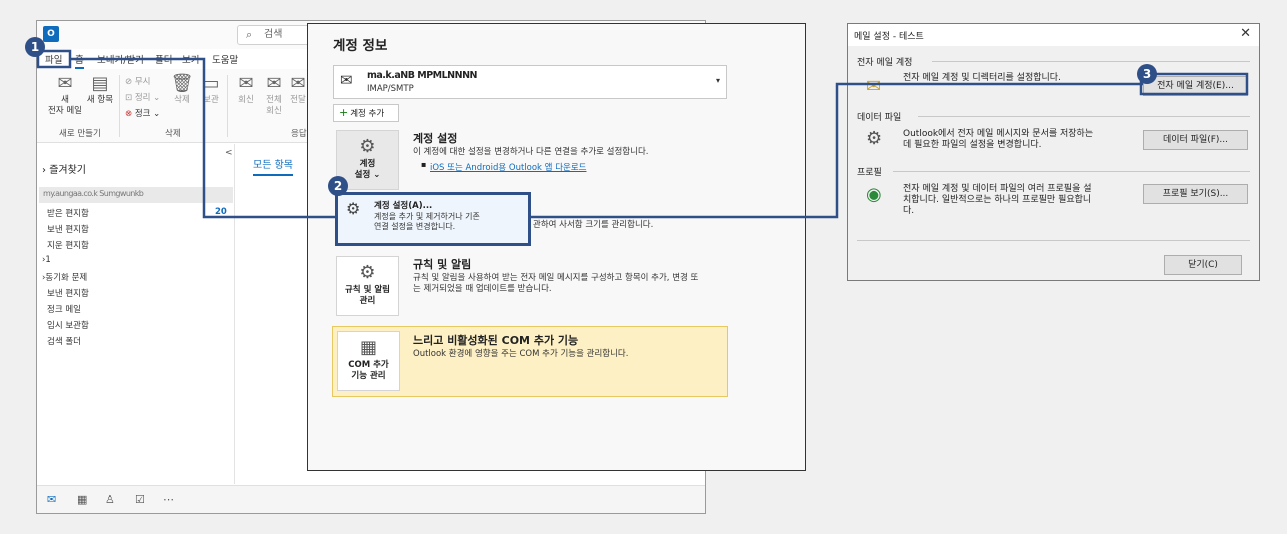 The image size is (1287, 534). What do you see at coordinates (530, 82) in the screenshot?
I see `account-selector: ✉ ma.k.aNB MPMLNNNN IMAP/SMTP ▾` at bounding box center [530, 82].